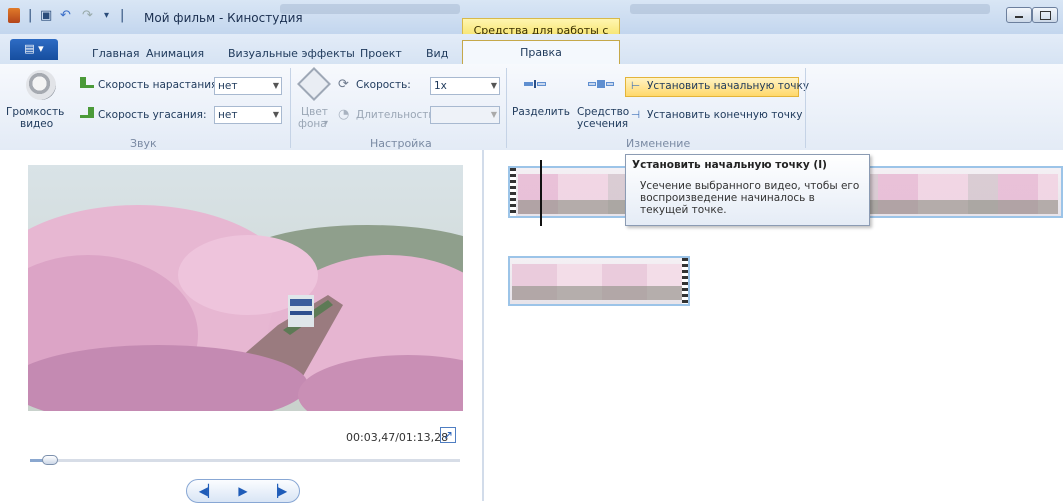  I want to click on set-end-point-icon: ⊣, so click(636, 115).